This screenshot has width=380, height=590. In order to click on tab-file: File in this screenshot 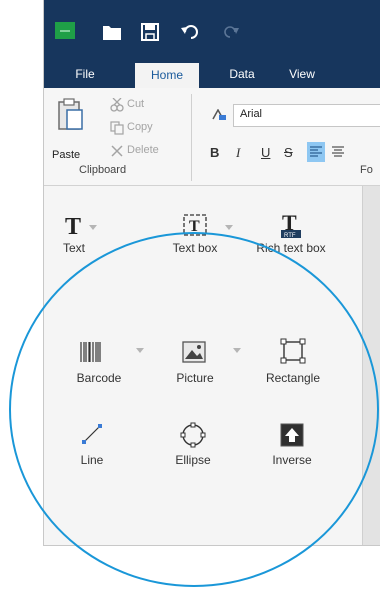, I will do `click(85, 74)`.